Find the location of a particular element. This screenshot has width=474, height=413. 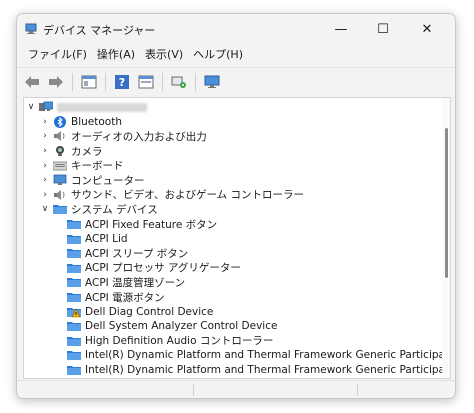

tree-device-item: ACPI スリープ ボタン is located at coordinates (126, 253).